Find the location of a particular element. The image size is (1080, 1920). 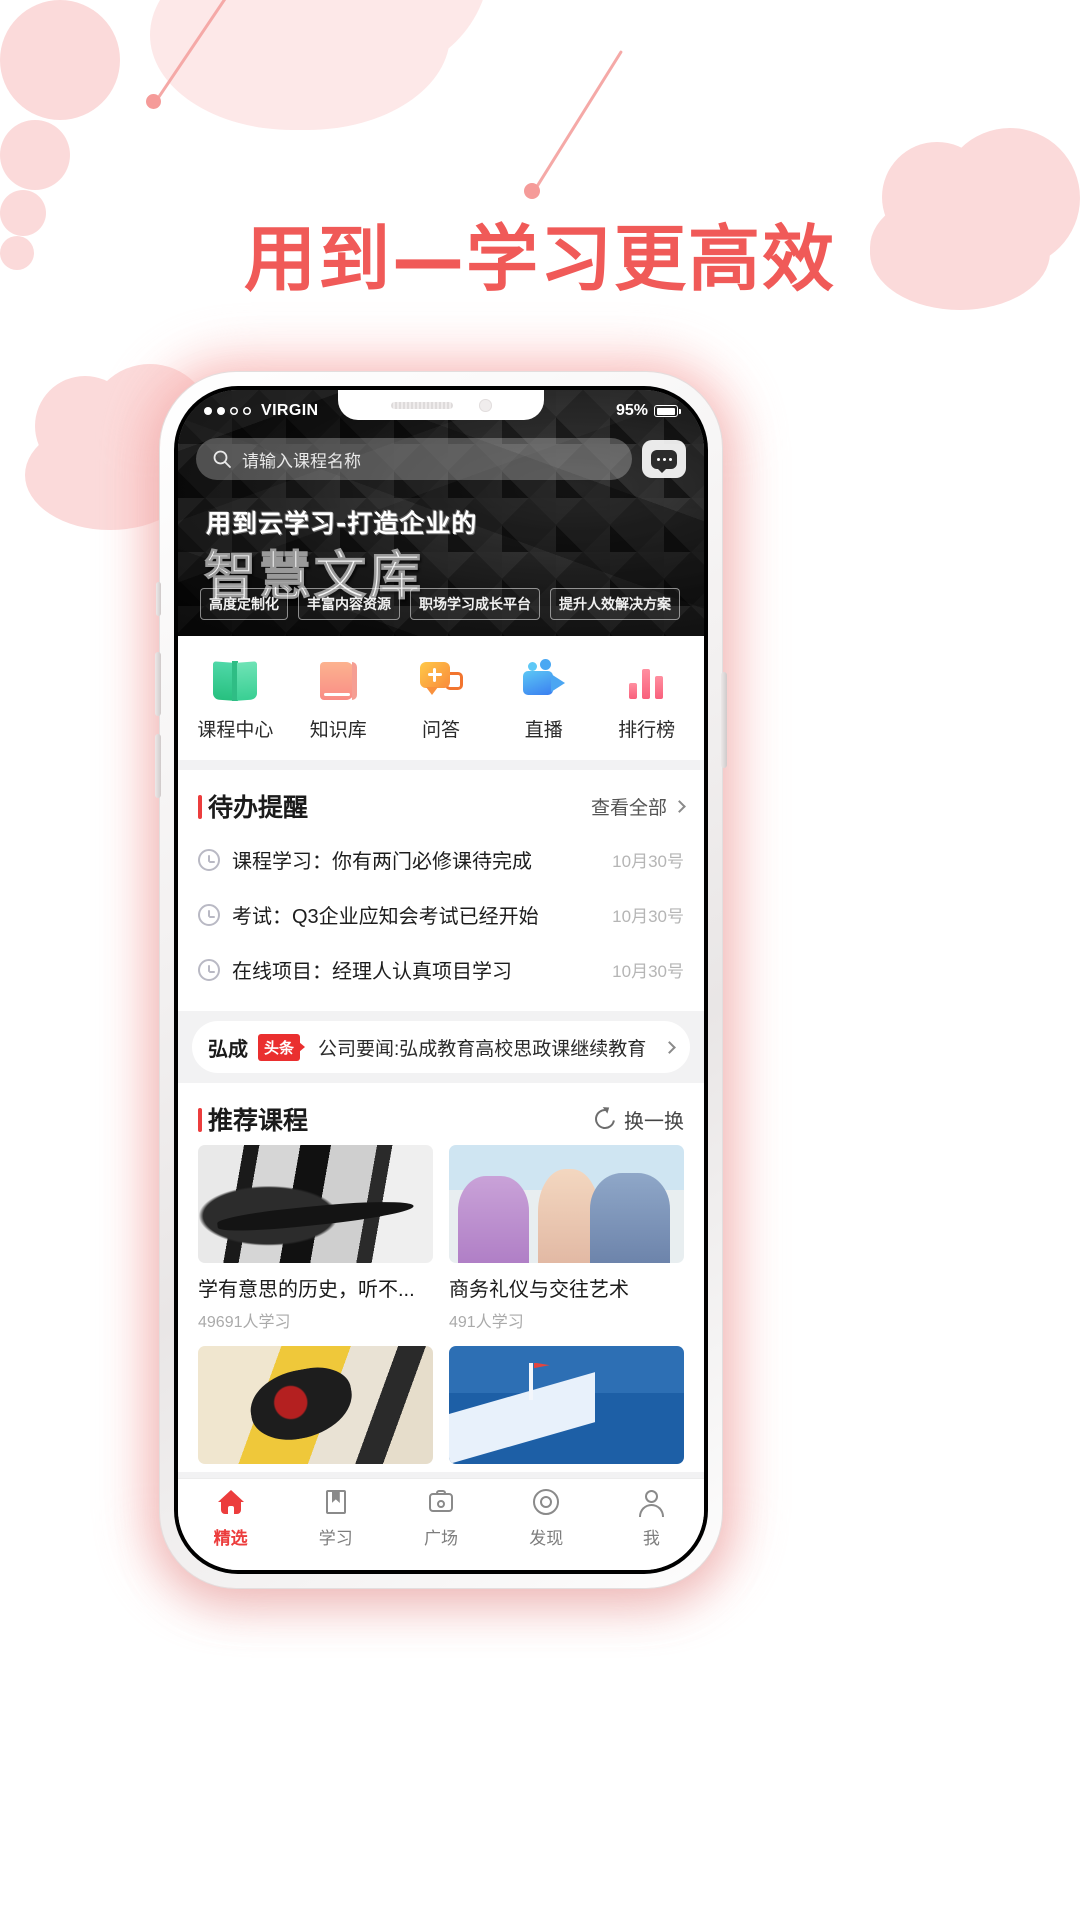

quick-nav-item-course-center: 课程中心 is located at coordinates (235, 700).